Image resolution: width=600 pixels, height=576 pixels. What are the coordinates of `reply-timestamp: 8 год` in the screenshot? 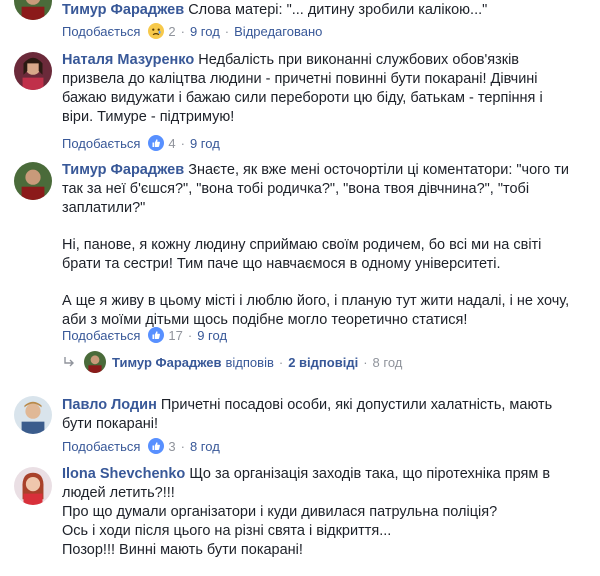 It's located at (388, 362).